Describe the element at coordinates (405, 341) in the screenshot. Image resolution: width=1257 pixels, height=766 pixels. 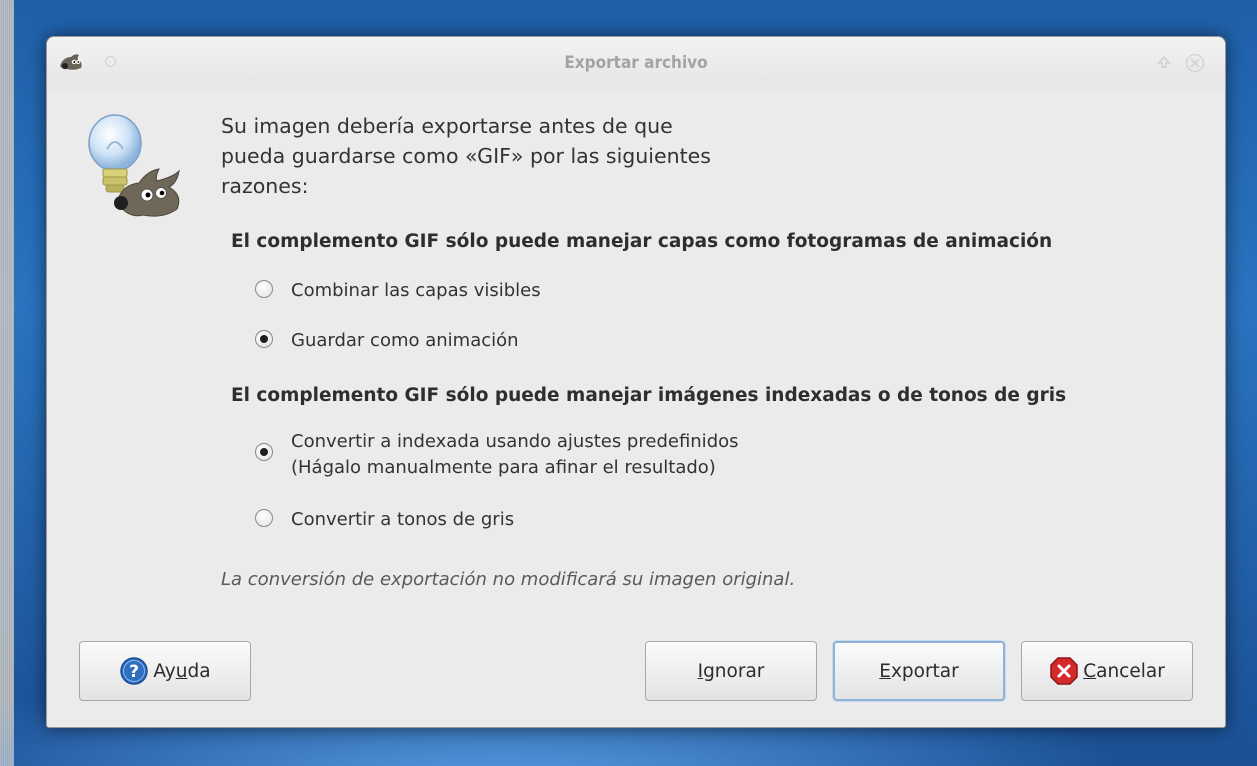
I see `save-as-animation-label: Guardar como animación` at that location.